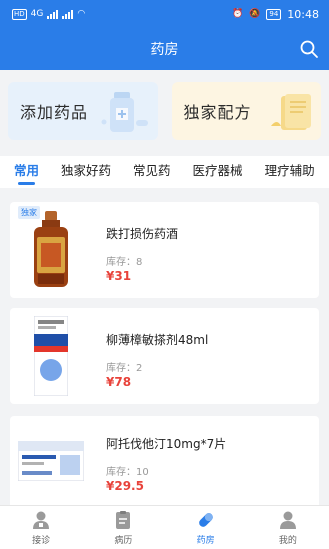  Describe the element at coordinates (290, 171) in the screenshot. I see `tab-physiotherapy: 理疗辅助` at that location.